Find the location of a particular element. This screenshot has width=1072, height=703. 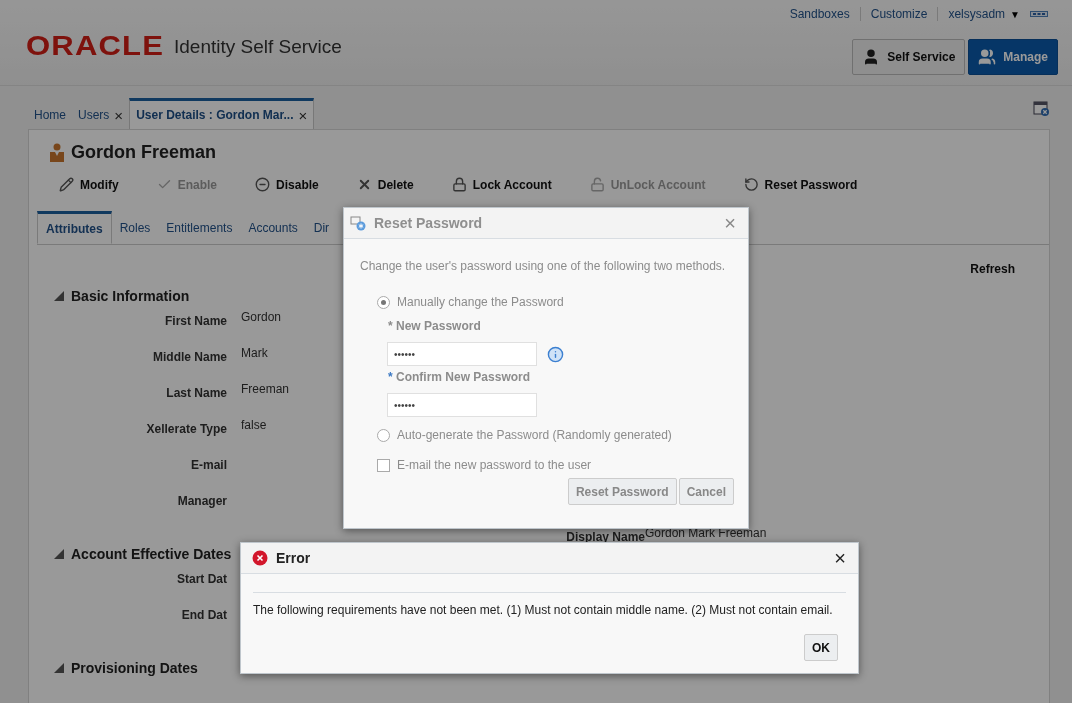

tab: User Details : Gordon Mar... × is located at coordinates (222, 113).